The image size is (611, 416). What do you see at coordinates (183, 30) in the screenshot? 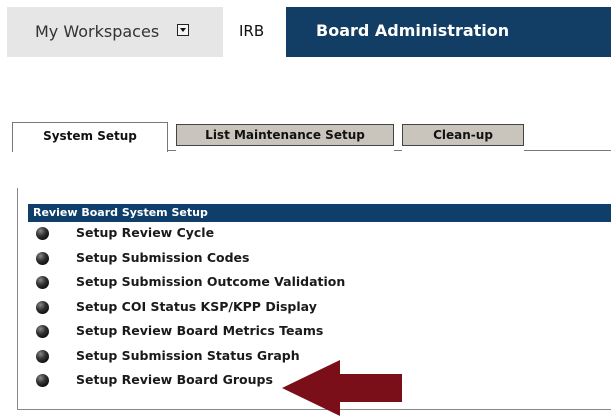
I see `dropdown-arrow-icon` at bounding box center [183, 30].